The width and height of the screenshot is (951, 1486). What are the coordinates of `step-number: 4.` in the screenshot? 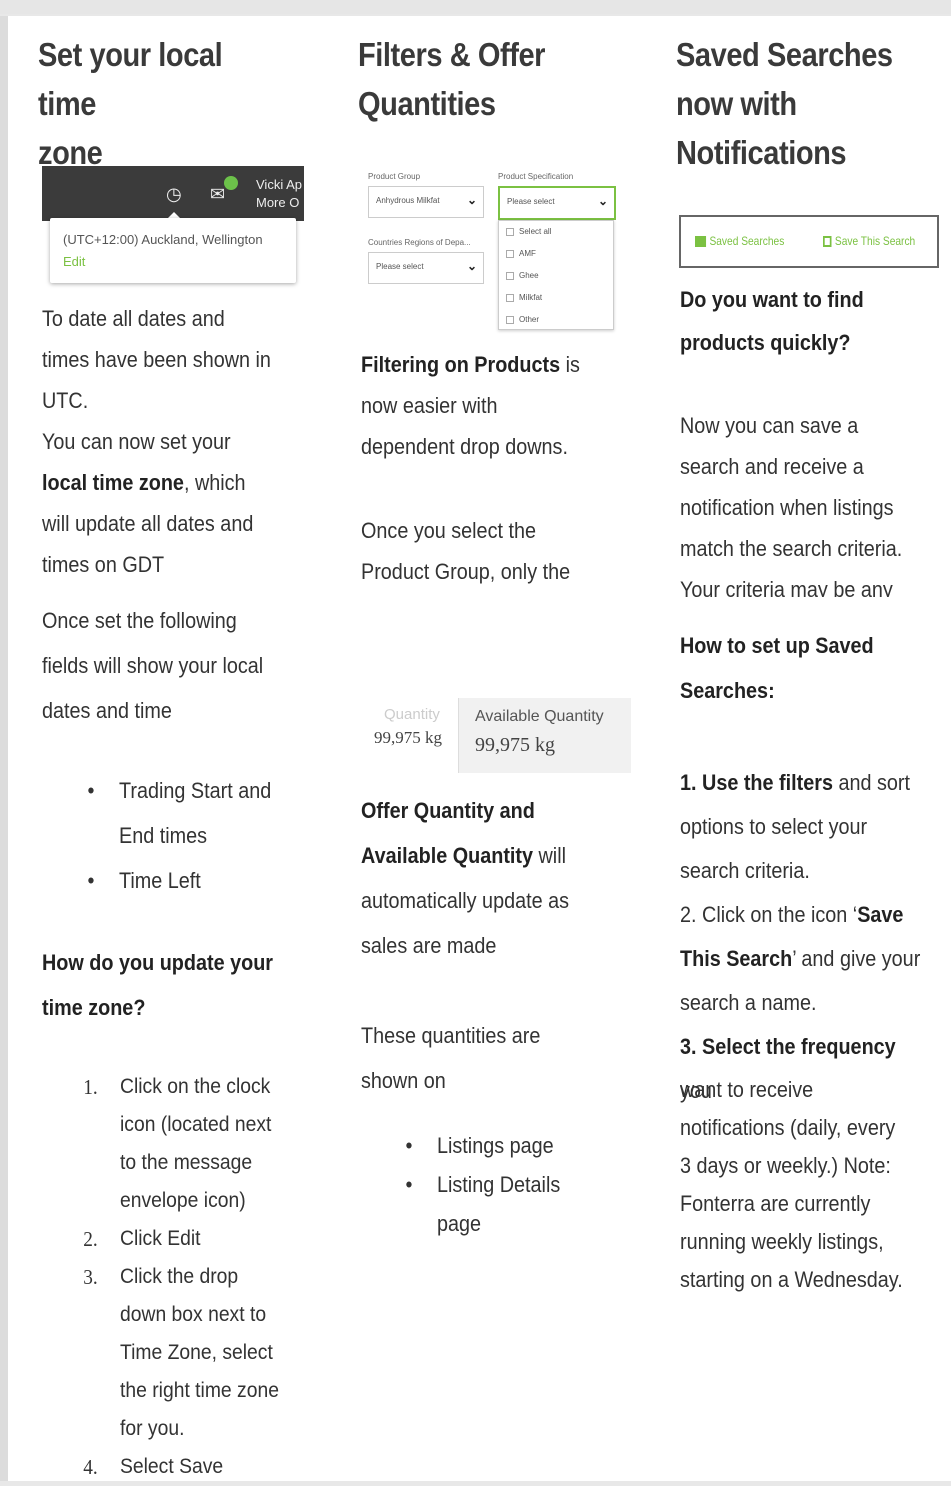 It's located at (90, 1467).